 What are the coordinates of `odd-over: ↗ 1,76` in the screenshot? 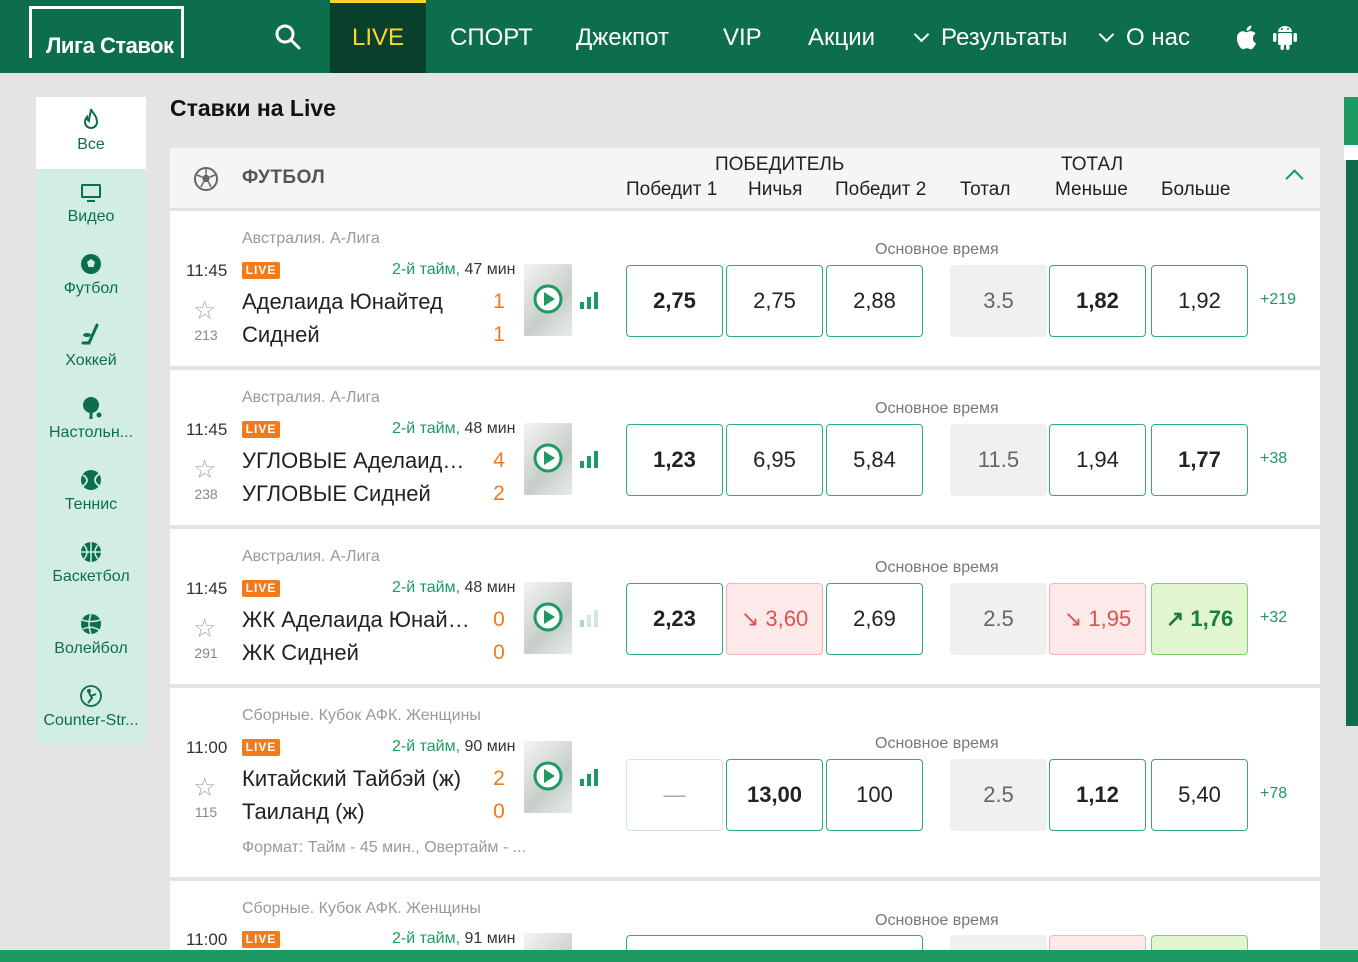 It's located at (1199, 619).